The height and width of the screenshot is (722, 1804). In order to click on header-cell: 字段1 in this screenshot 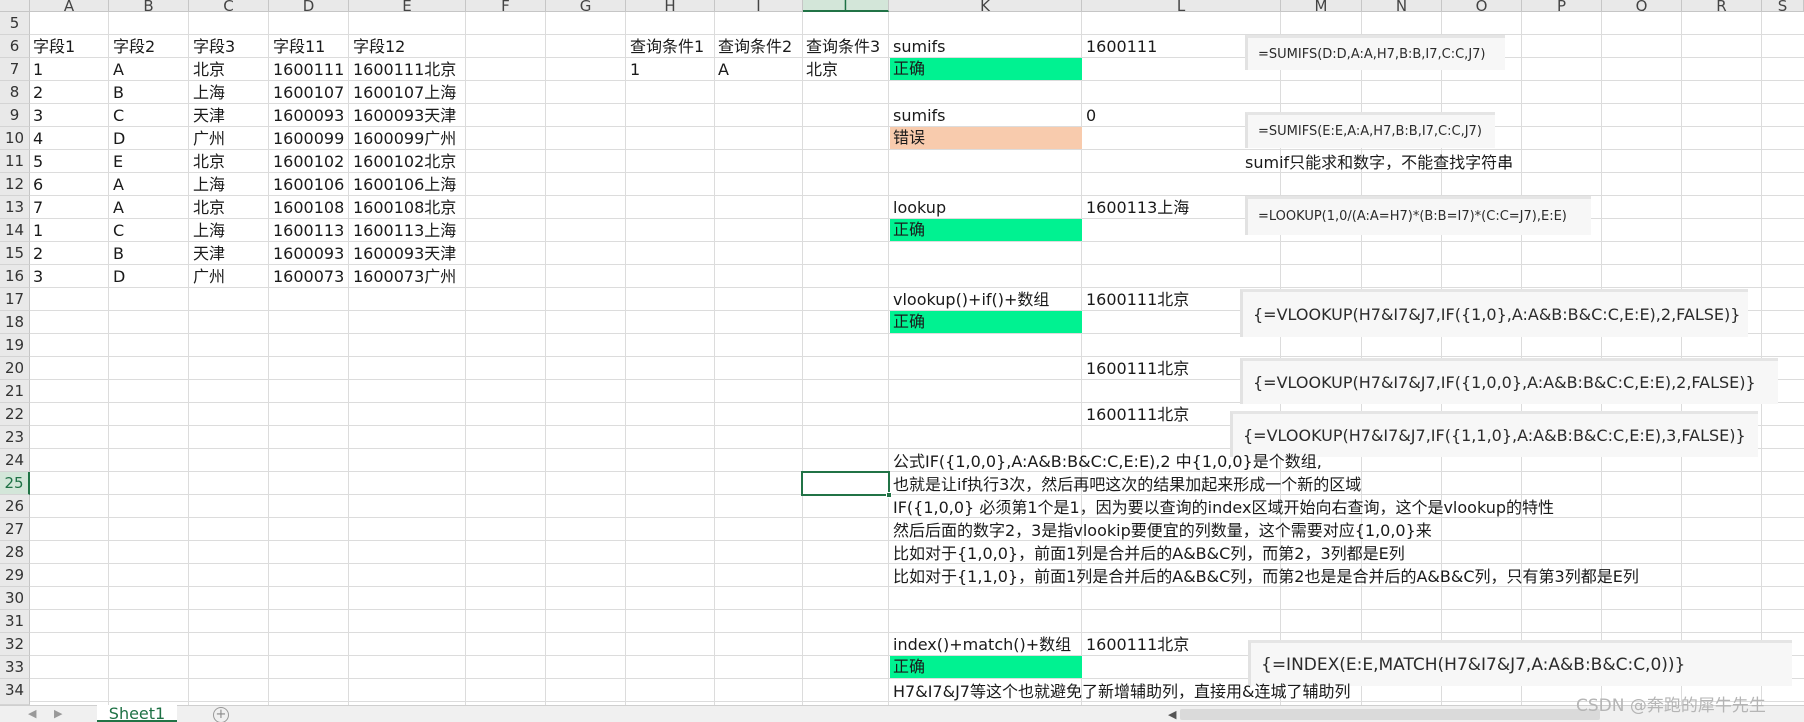, I will do `click(54, 47)`.